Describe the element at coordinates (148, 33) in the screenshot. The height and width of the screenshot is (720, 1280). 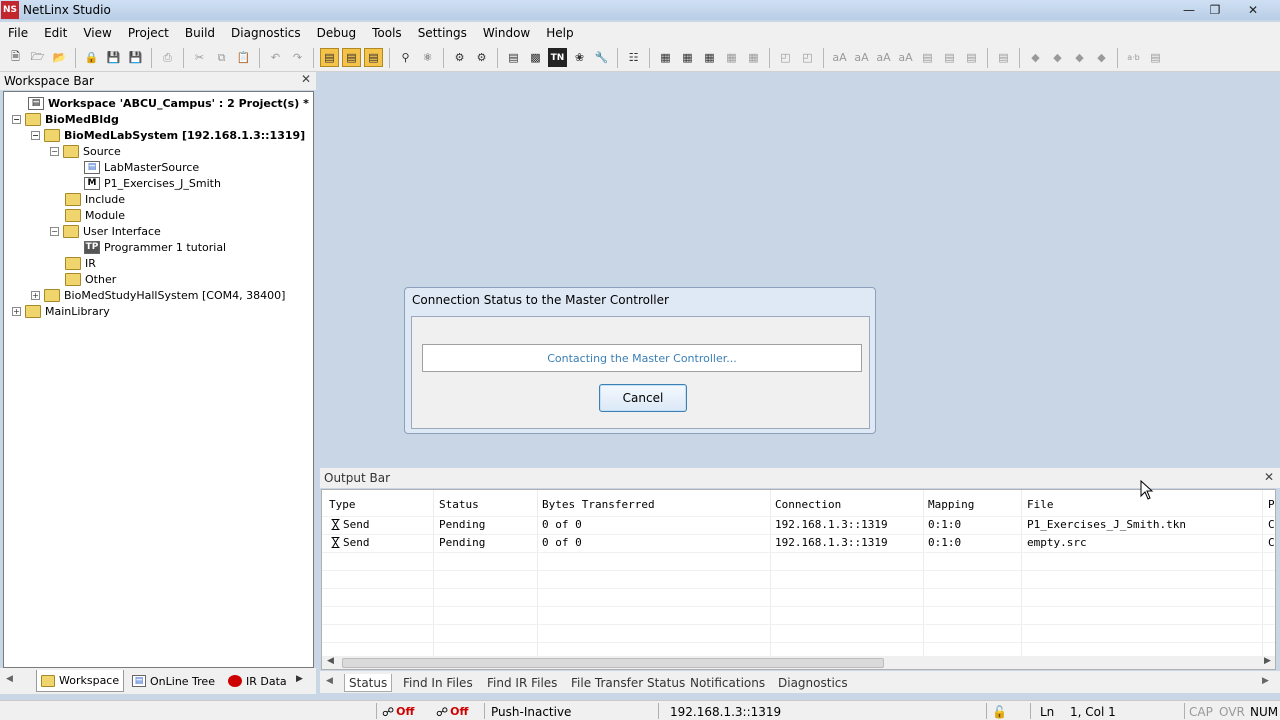
I see `menu-project: Project` at that location.